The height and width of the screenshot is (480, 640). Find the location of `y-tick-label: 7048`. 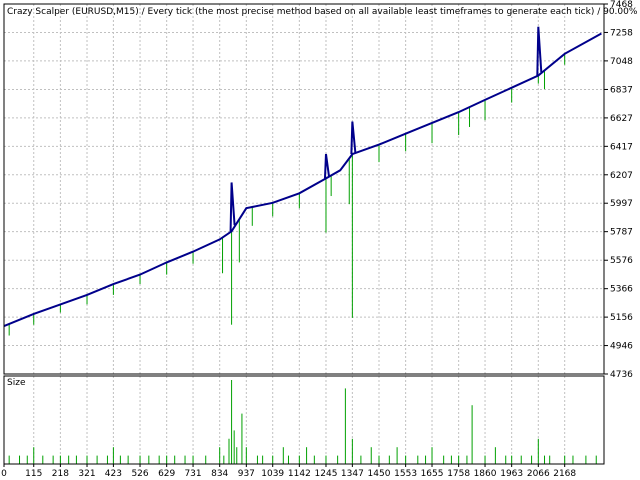

y-tick-label: 7048 is located at coordinates (621, 62).